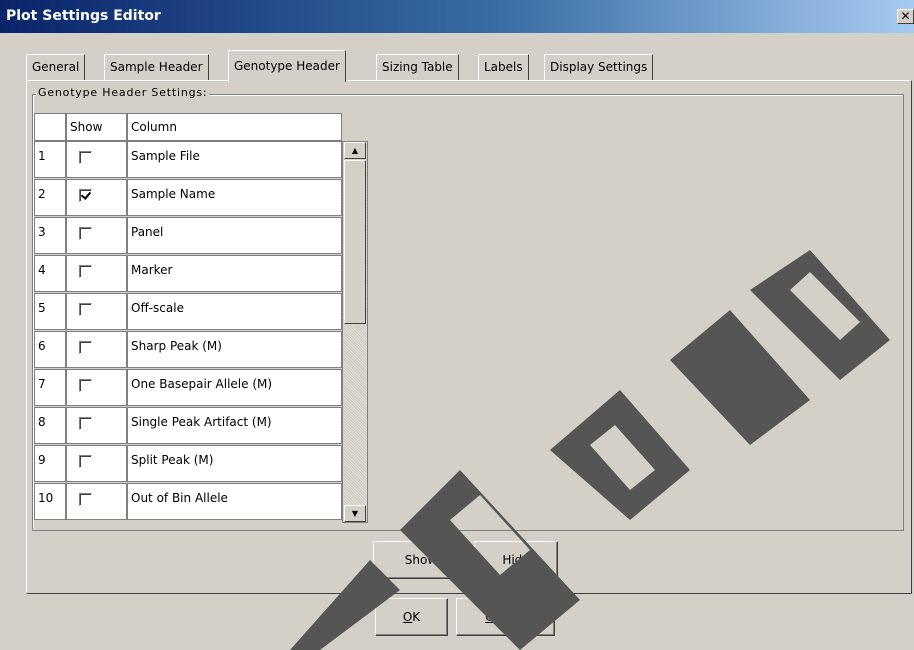 The width and height of the screenshot is (914, 650). Describe the element at coordinates (489, 617) in the screenshot. I see `cancel-mnemonic: C` at that location.